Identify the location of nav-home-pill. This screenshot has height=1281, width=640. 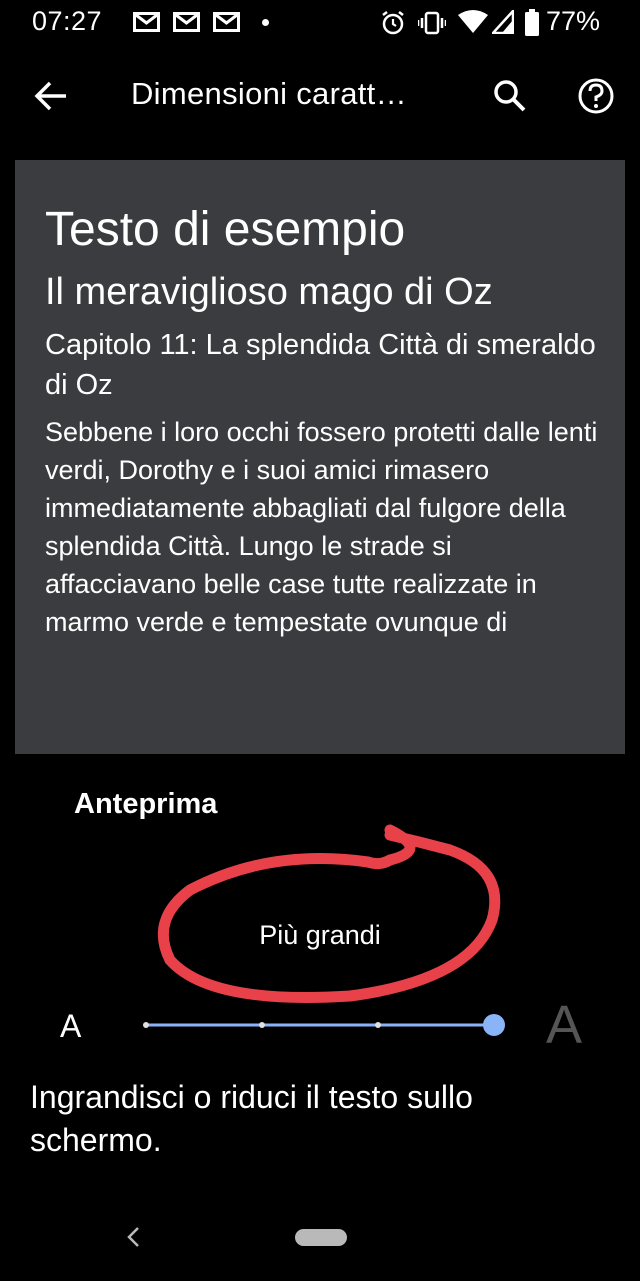
(321, 1237).